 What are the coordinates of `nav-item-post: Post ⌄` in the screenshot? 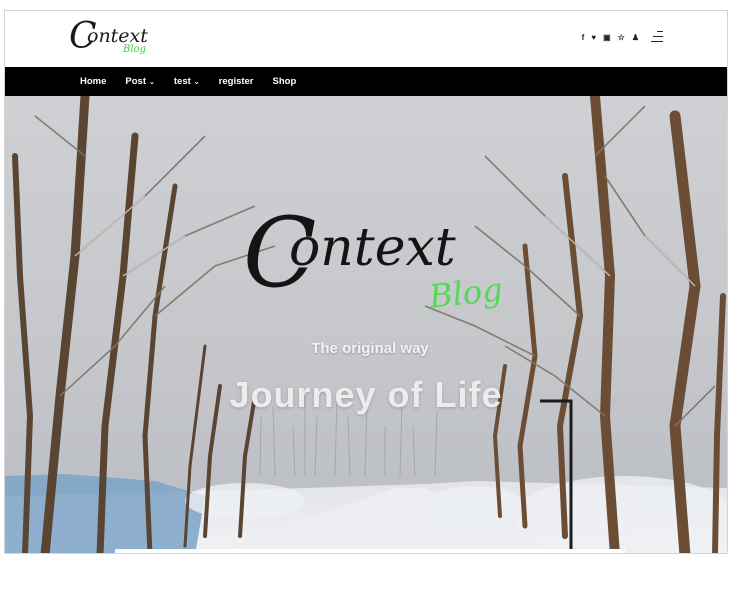 It's located at (139, 81).